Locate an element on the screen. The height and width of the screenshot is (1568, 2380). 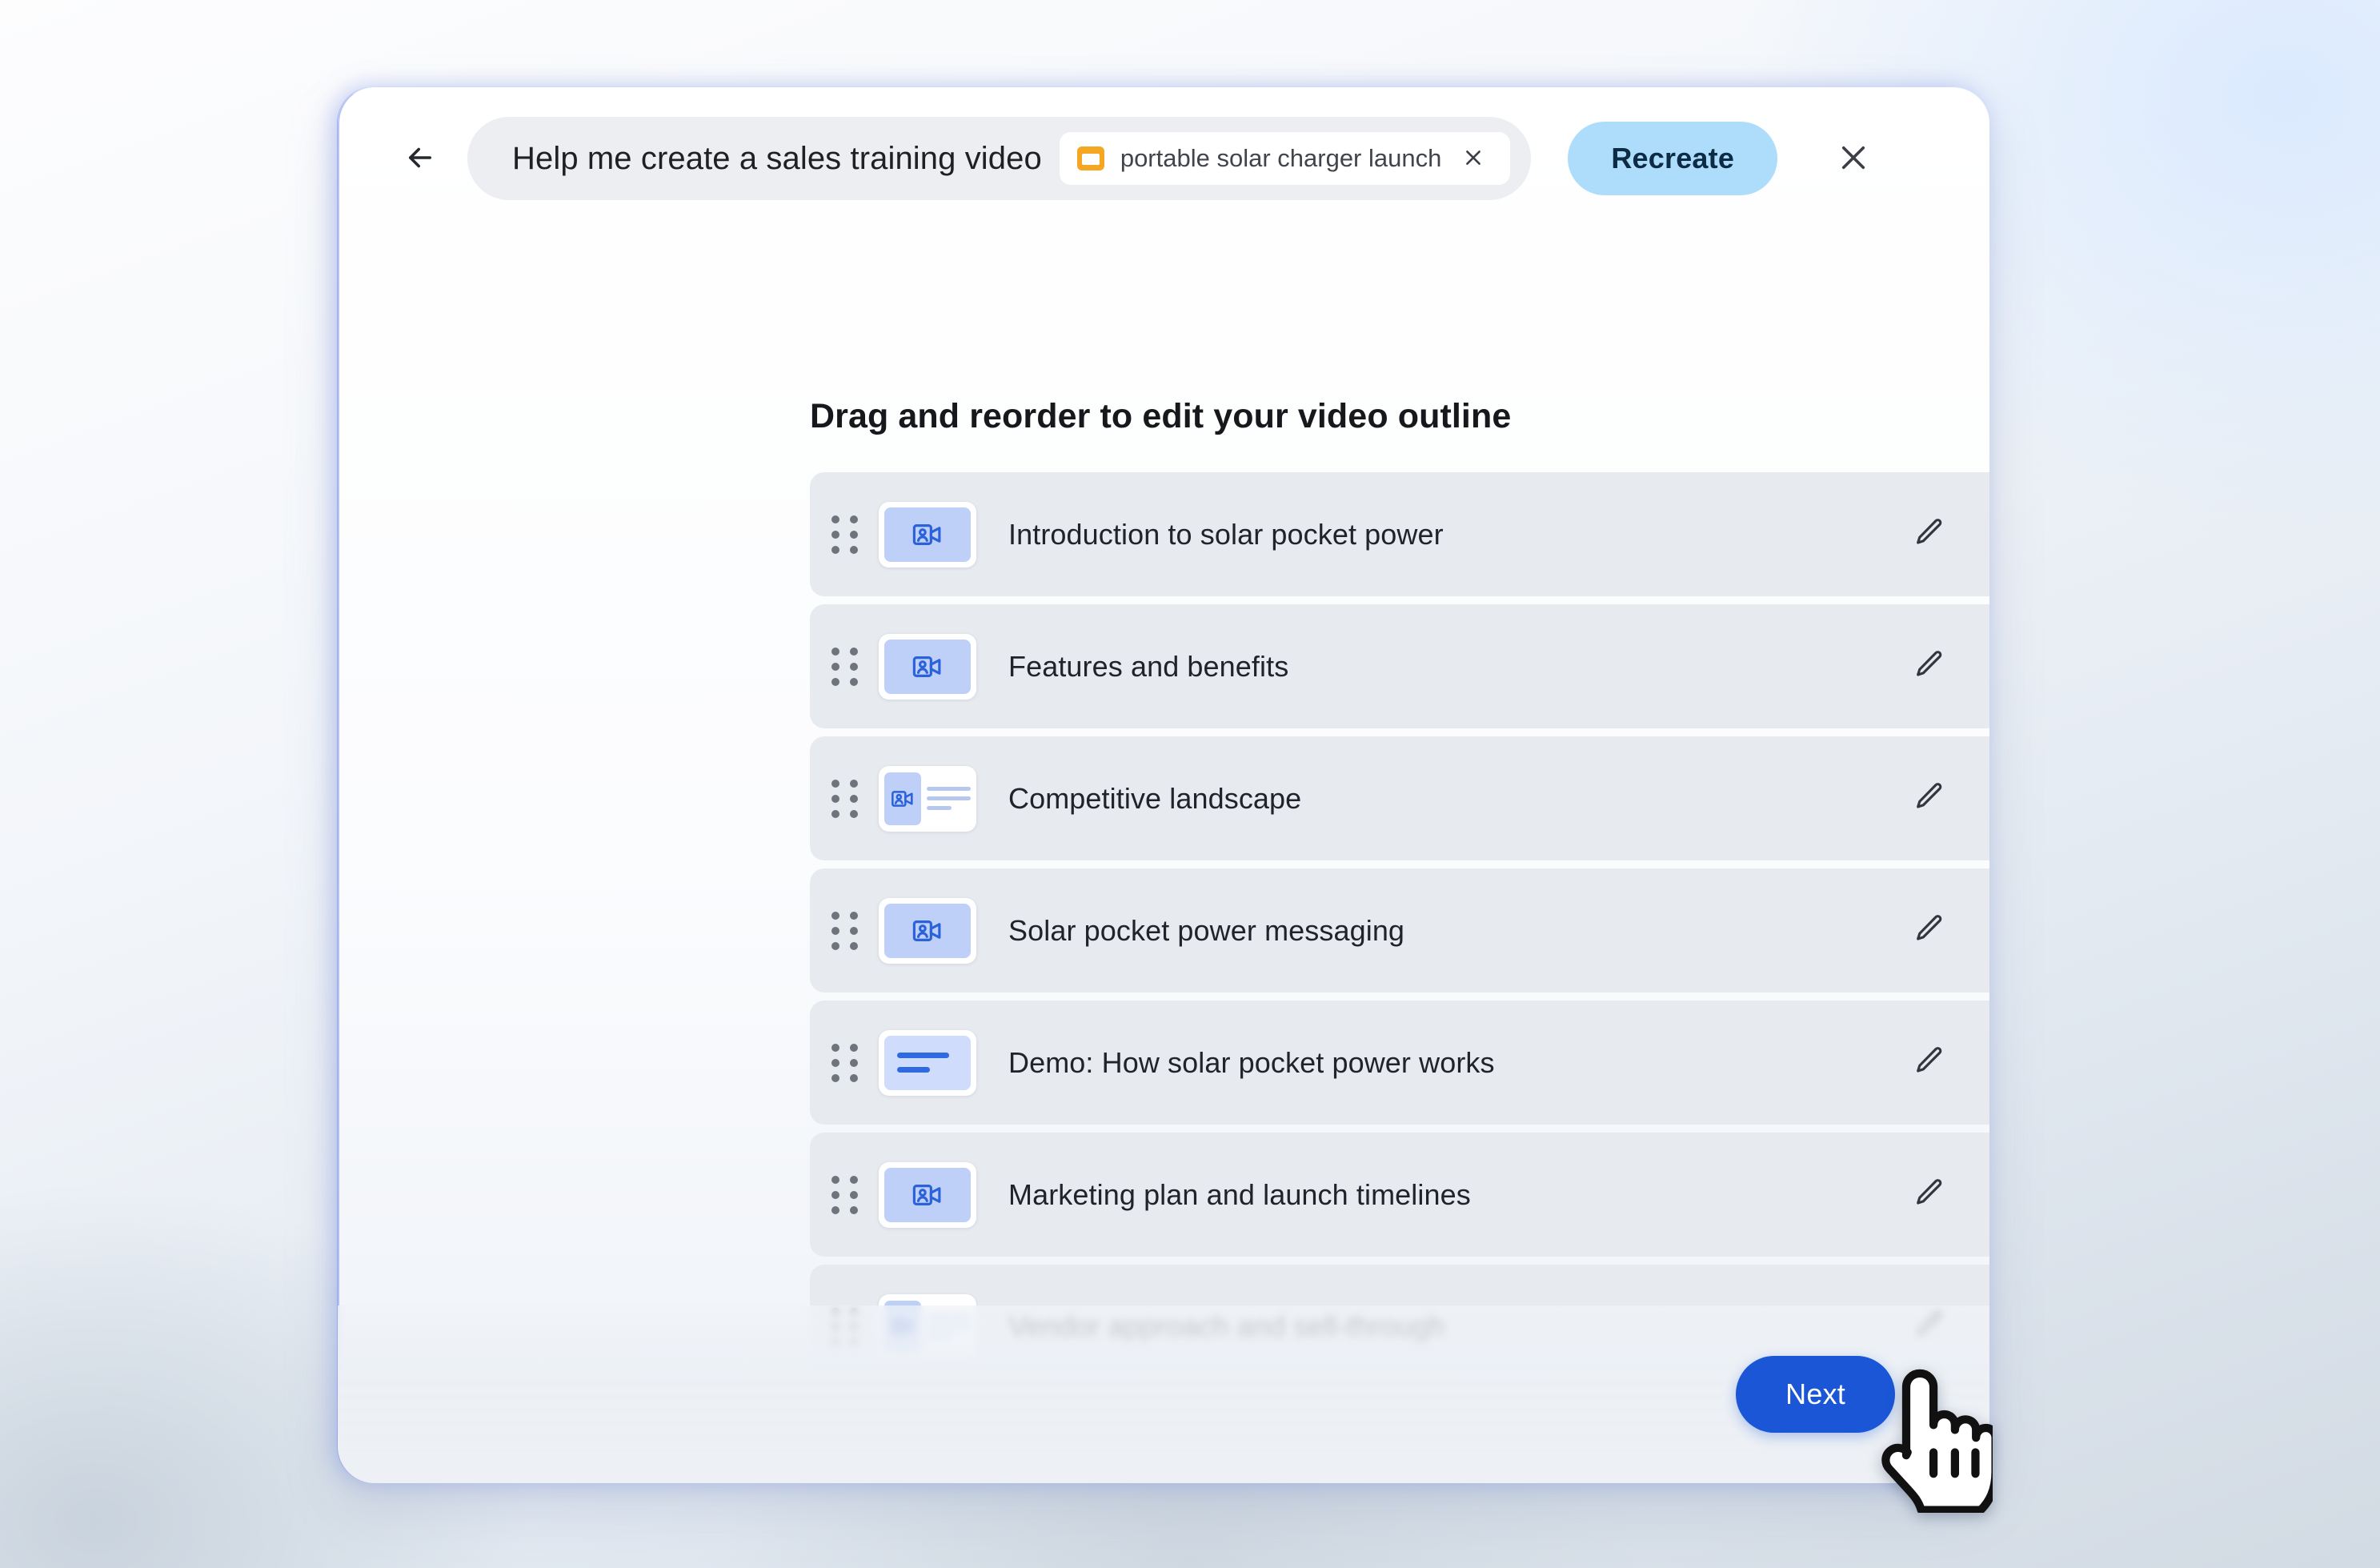
table-row: Marketing plan and launch timelines is located at coordinates (1399, 1195).